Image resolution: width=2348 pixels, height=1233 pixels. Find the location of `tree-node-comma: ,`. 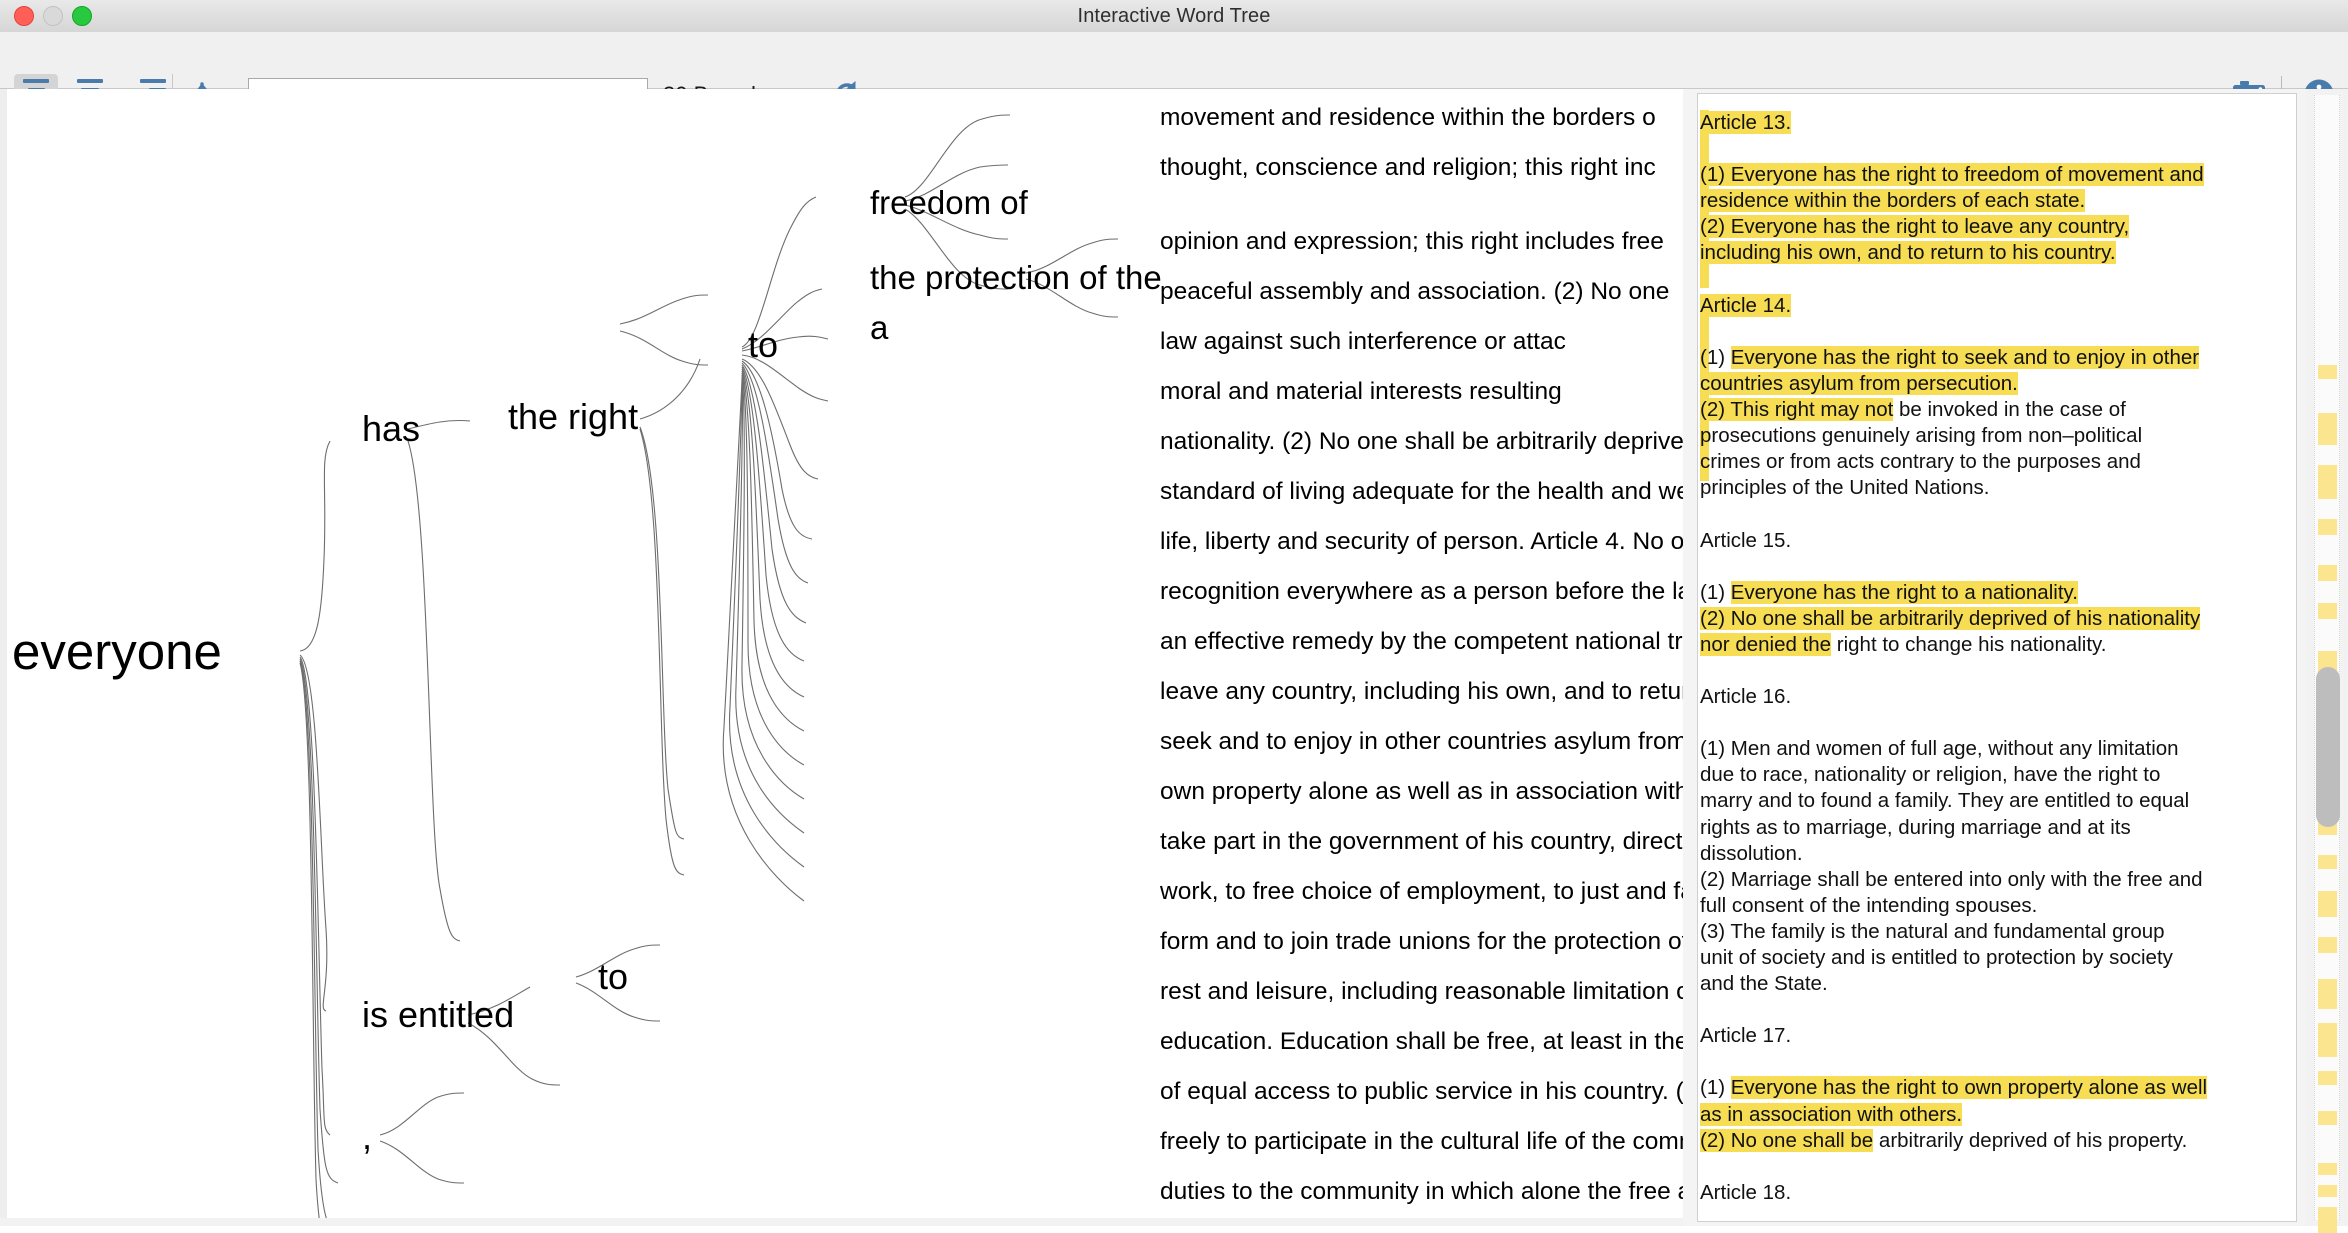

tree-node-comma: , is located at coordinates (367, 1136).